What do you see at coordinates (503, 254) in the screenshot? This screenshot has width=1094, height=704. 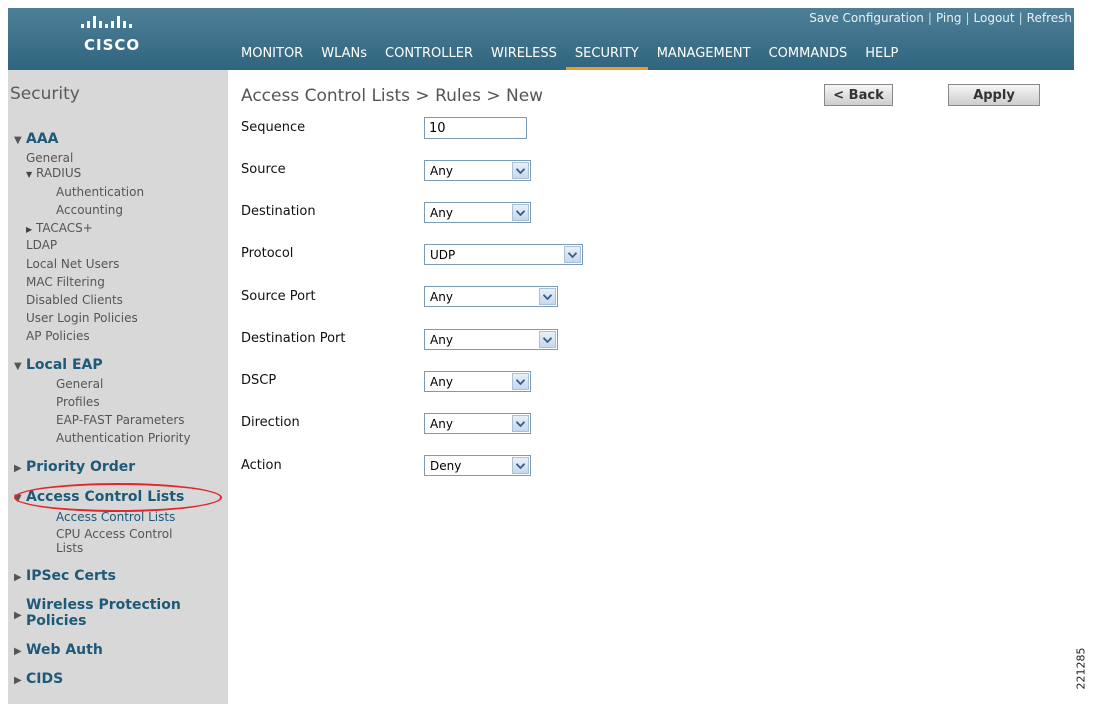 I see `protocol-select: UDP` at bounding box center [503, 254].